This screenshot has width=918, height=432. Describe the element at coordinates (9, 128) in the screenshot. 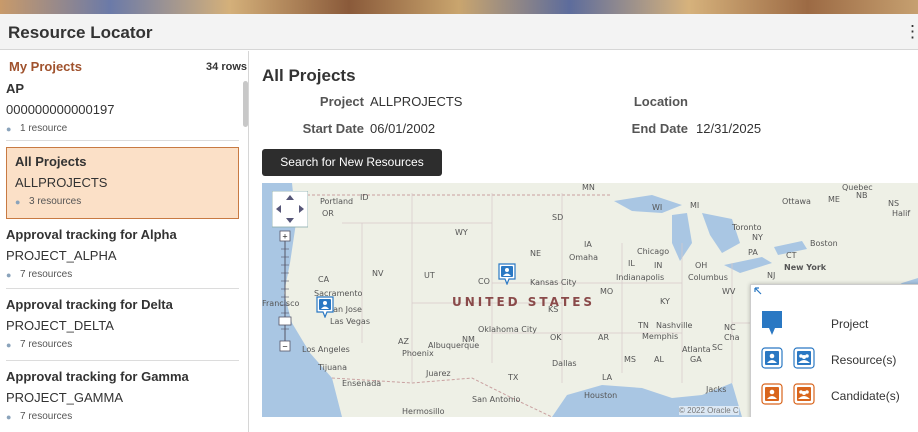

I see `person-icon: ●` at that location.